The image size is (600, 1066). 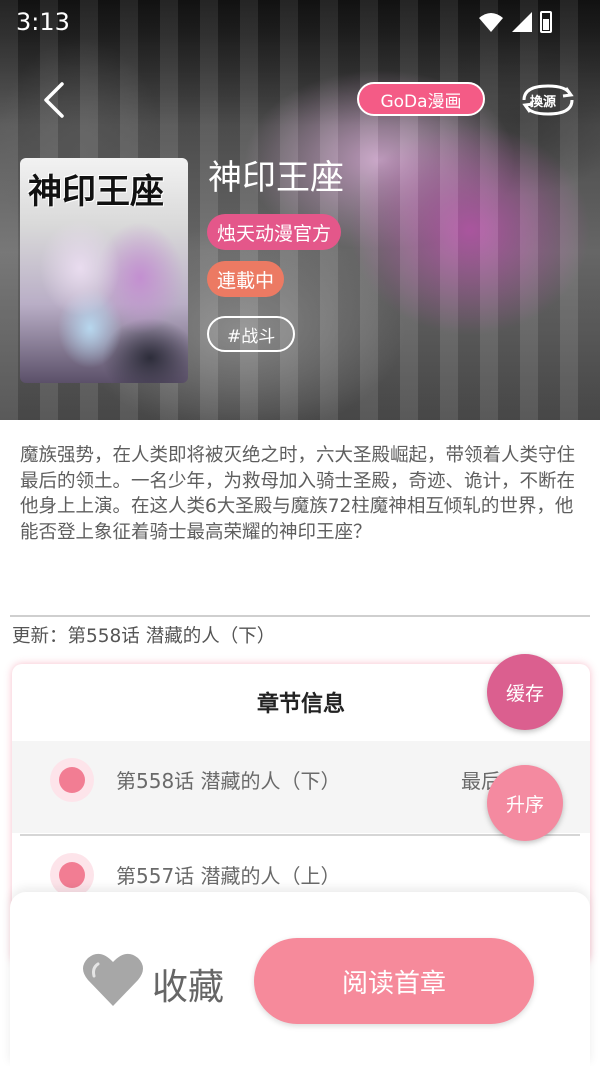 I want to click on status-chip: 連載中, so click(x=246, y=279).